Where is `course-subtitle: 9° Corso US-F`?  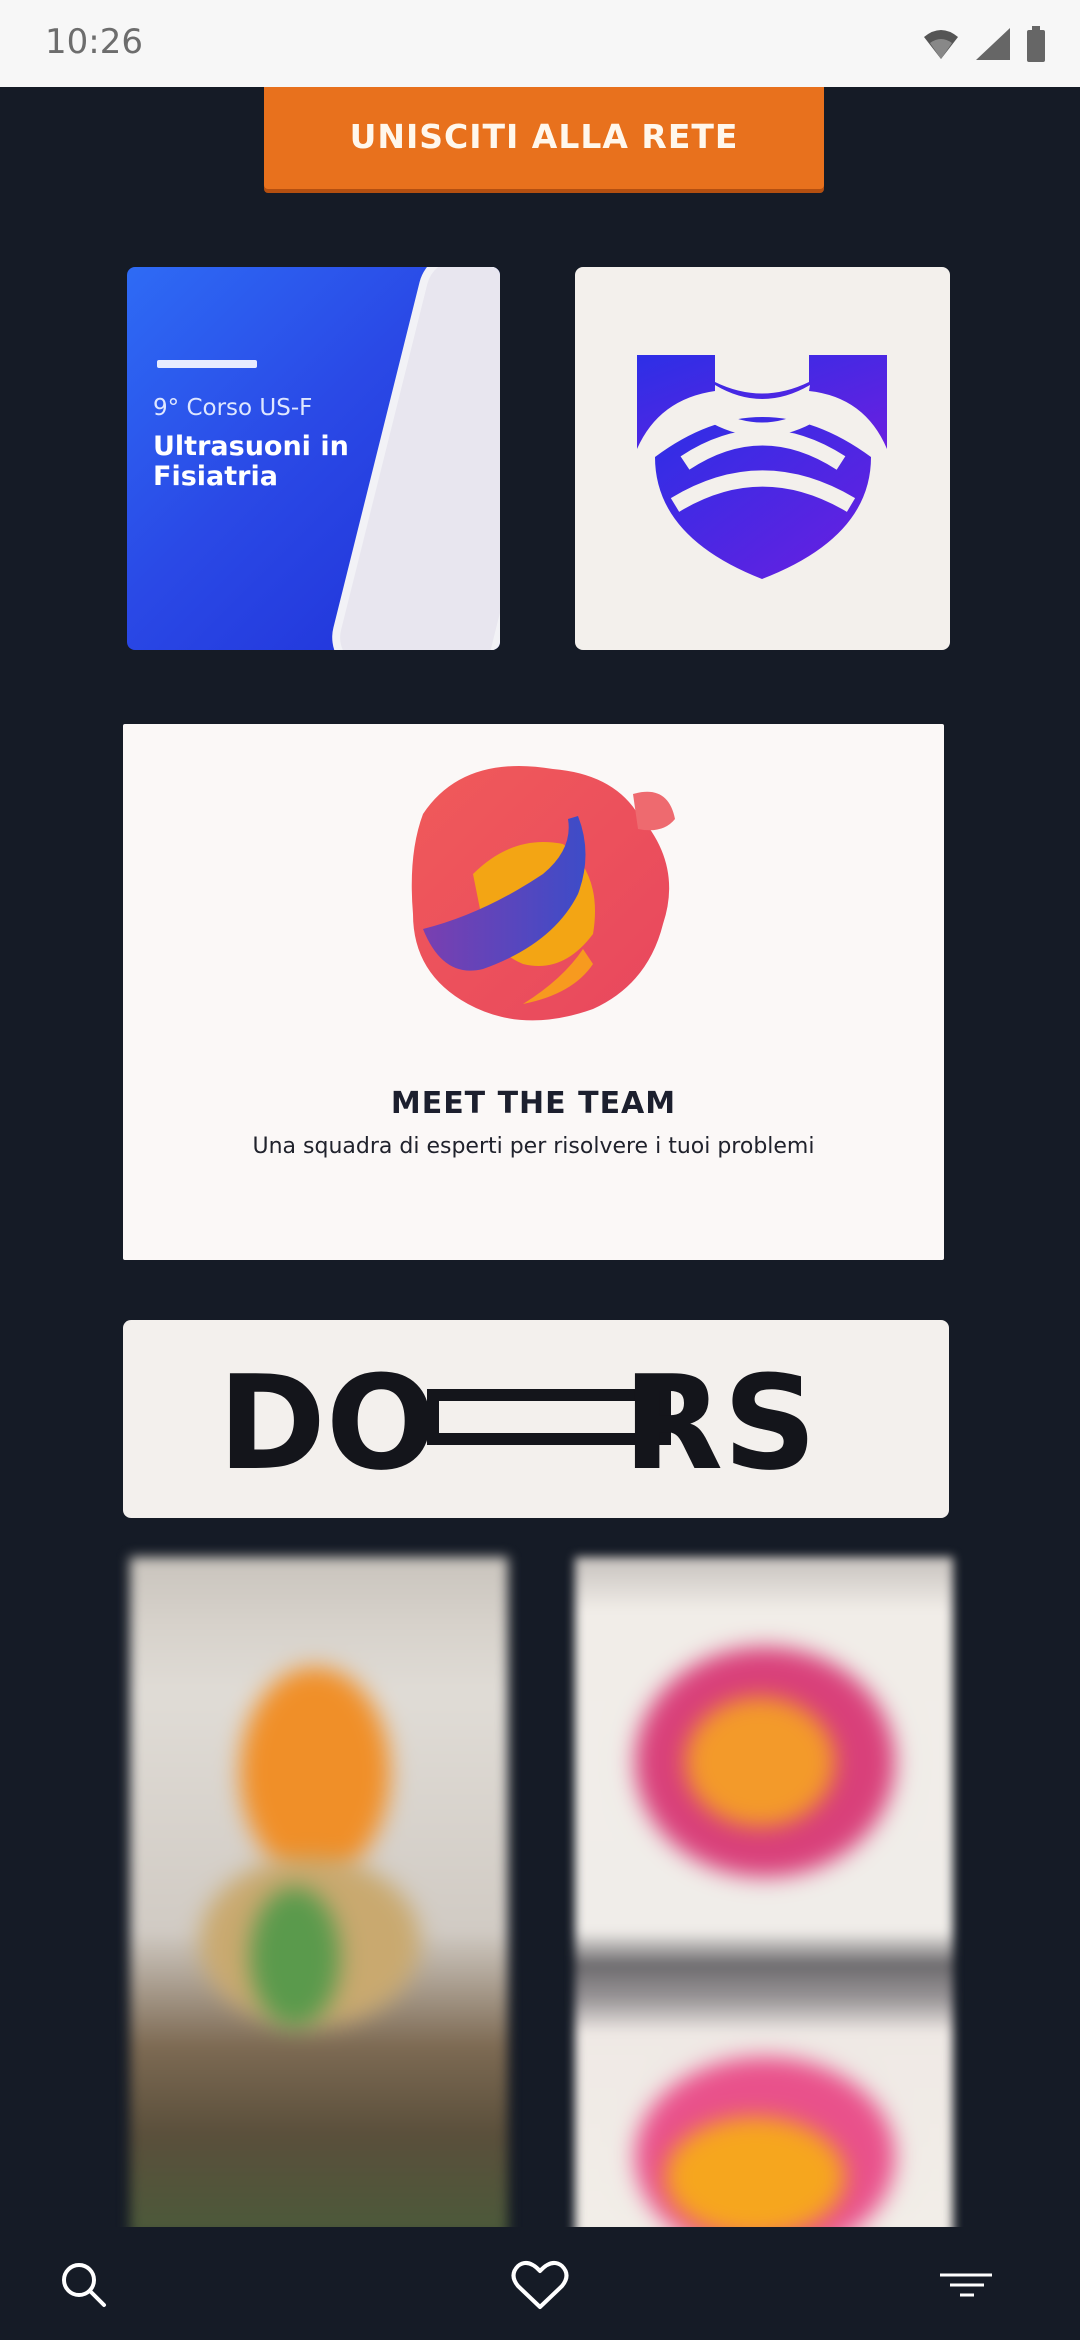 course-subtitle: 9° Corso US-F is located at coordinates (233, 408).